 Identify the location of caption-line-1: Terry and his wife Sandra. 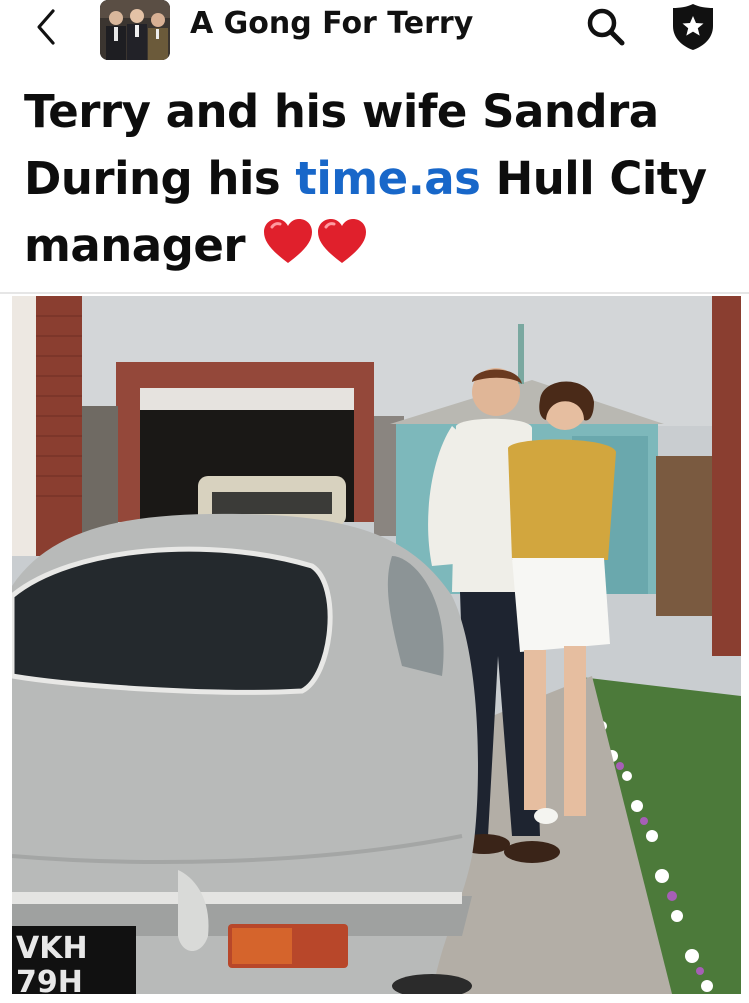
(341, 111).